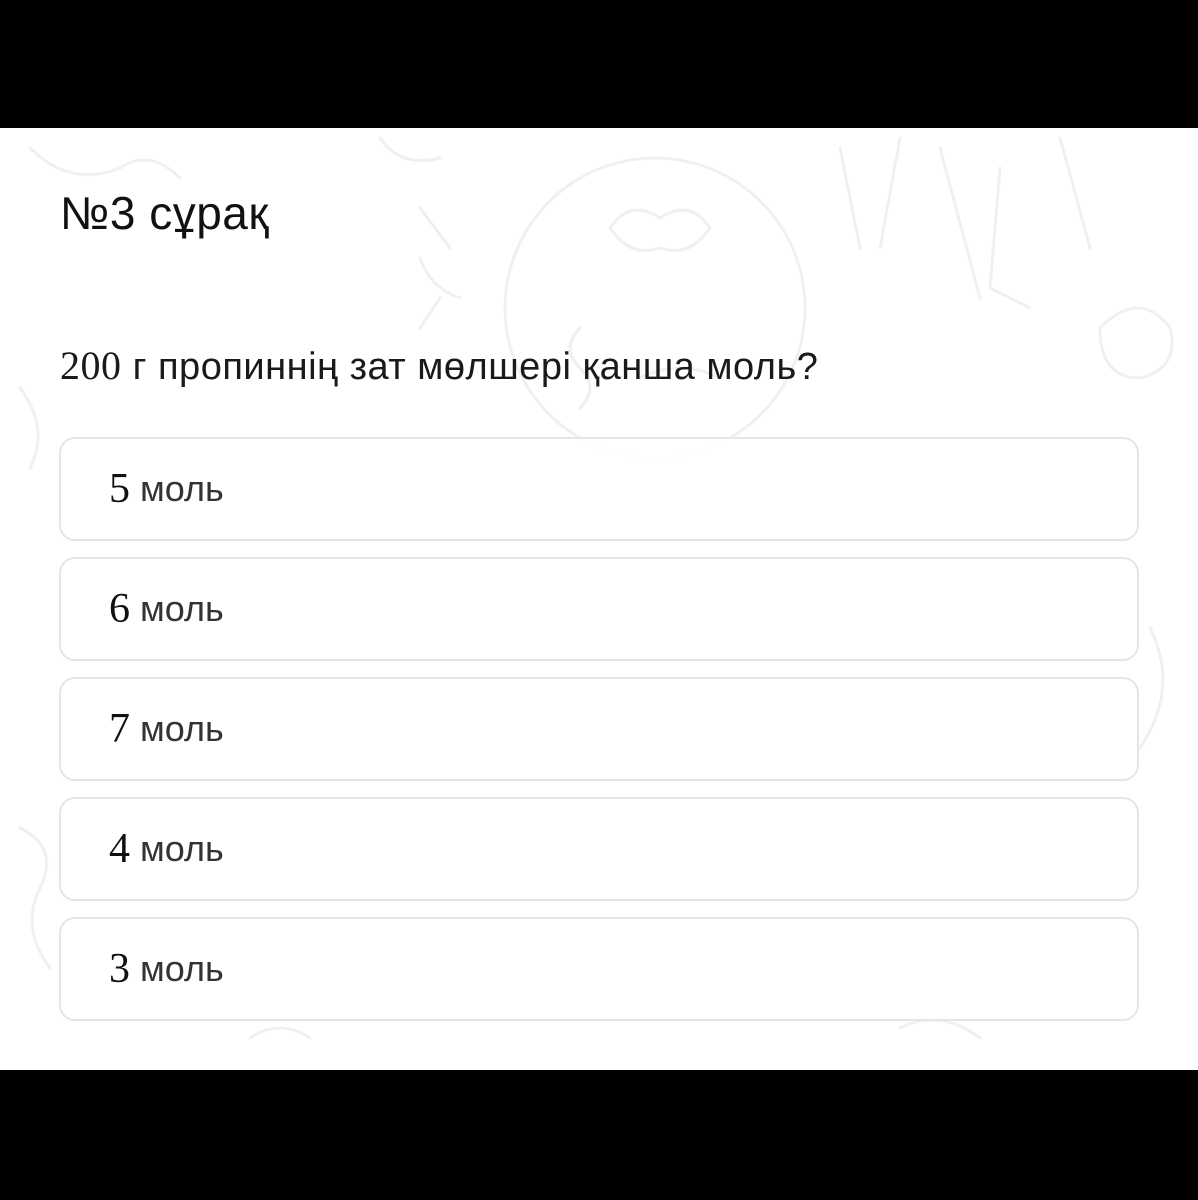  What do you see at coordinates (599, 1135) in the screenshot?
I see `bottom-black-bar` at bounding box center [599, 1135].